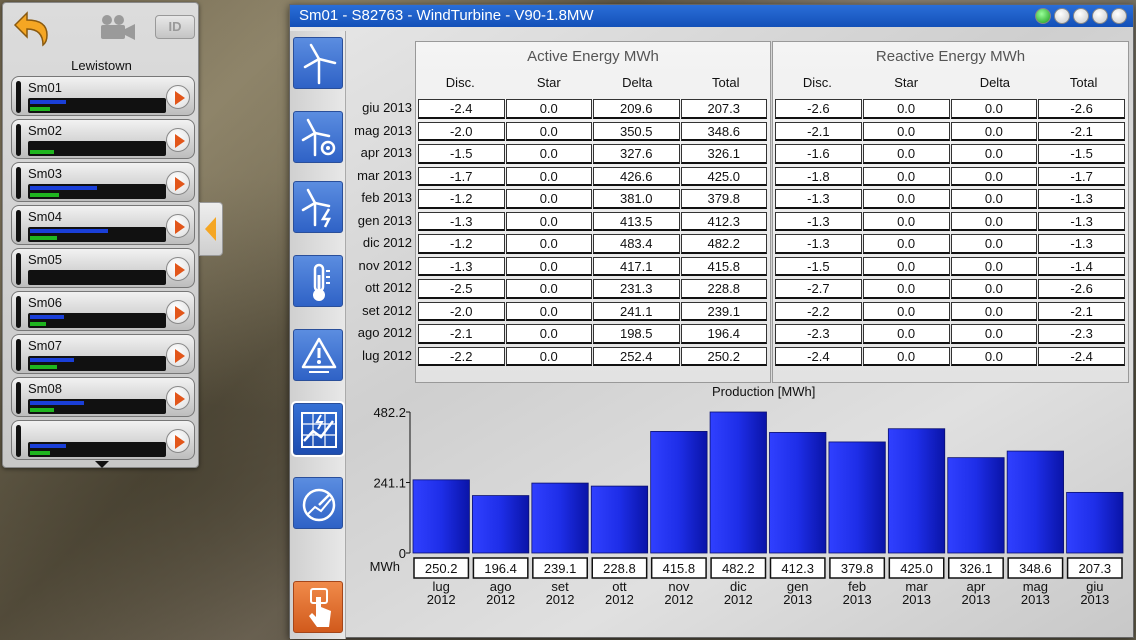 Image resolution: width=1136 pixels, height=640 pixels. What do you see at coordinates (384, 332) in the screenshot?
I see `month-label: ago 2012` at bounding box center [384, 332].